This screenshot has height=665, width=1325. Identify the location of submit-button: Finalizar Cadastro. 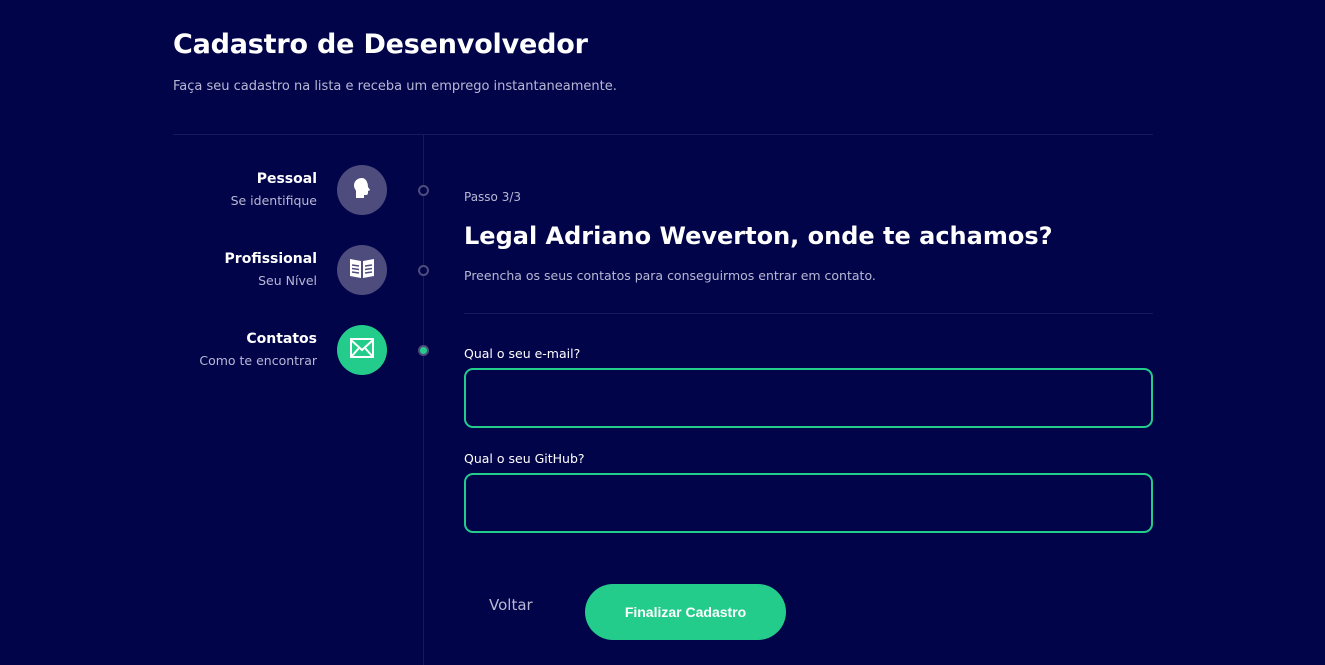
(685, 612).